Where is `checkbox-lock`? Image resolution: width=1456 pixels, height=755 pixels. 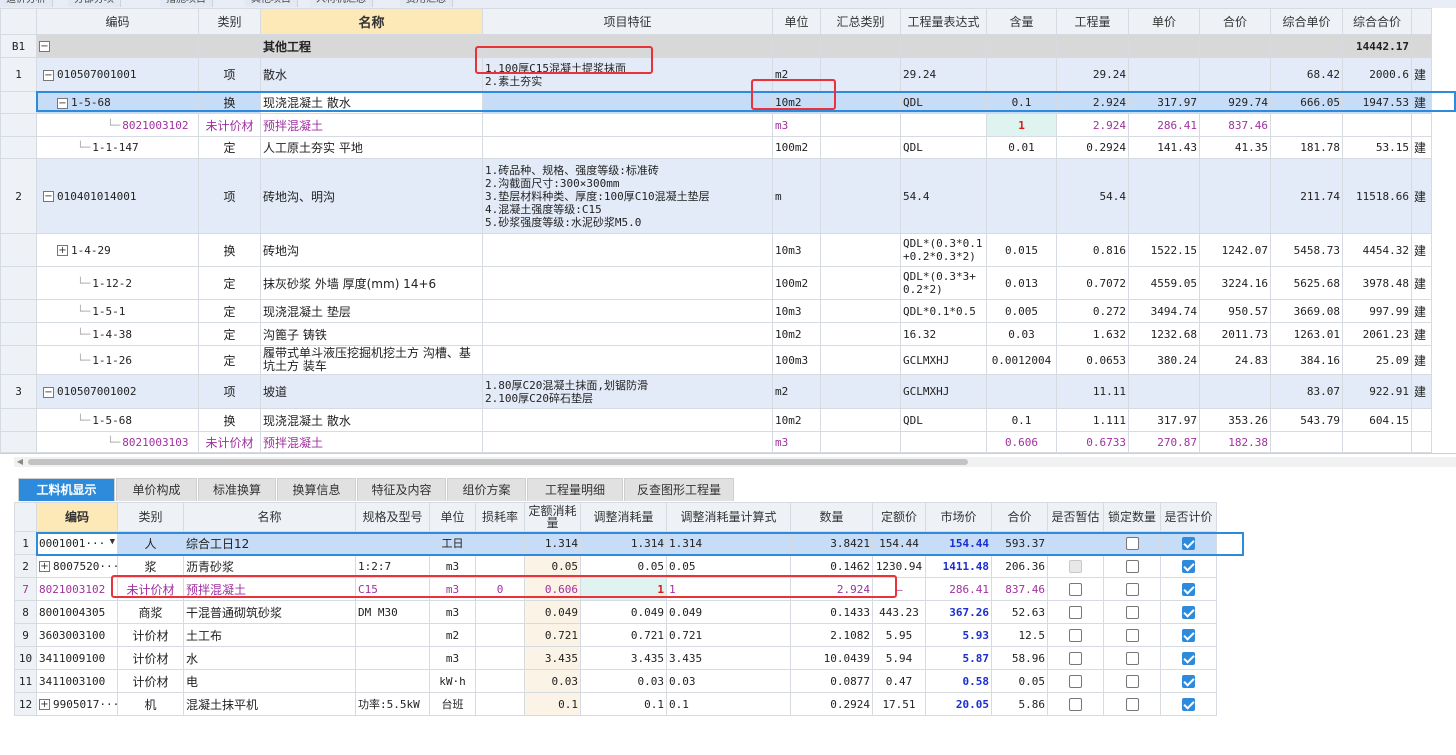
checkbox-lock is located at coordinates (1132, 543).